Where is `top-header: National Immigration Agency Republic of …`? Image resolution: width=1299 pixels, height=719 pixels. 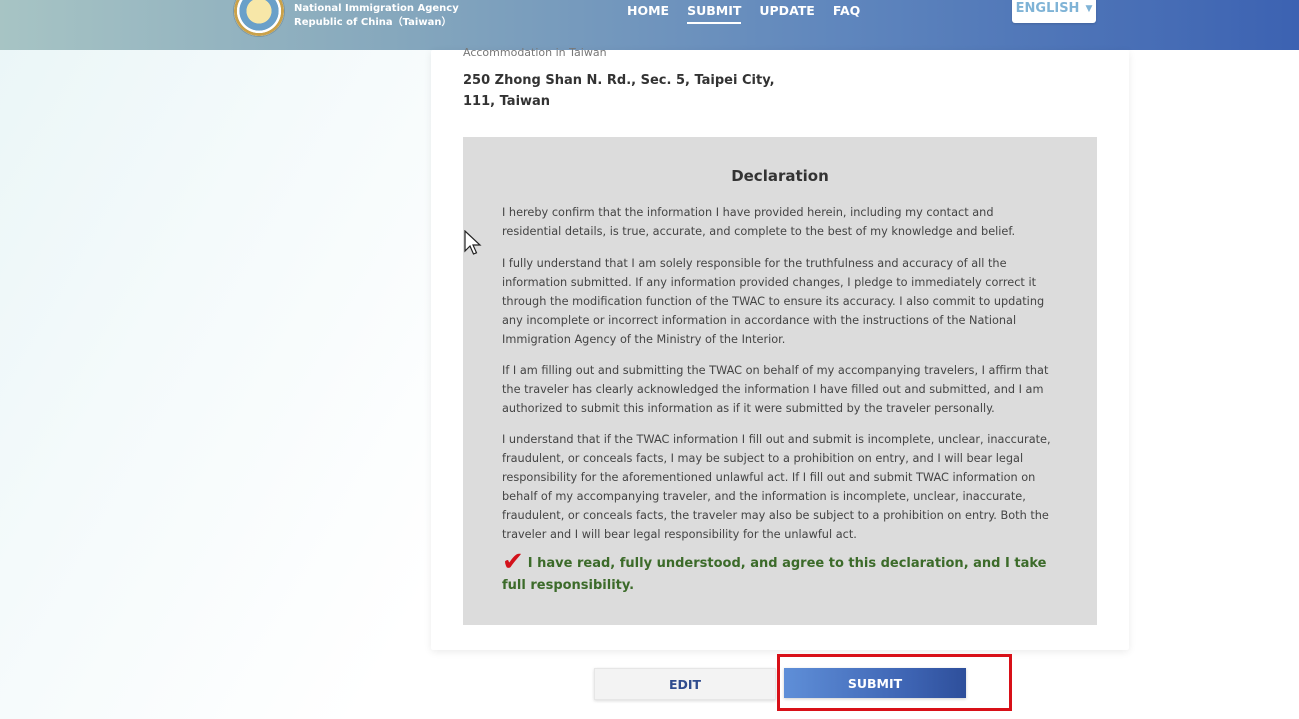
top-header: National Immigration Agency Republic of … is located at coordinates (649, 25).